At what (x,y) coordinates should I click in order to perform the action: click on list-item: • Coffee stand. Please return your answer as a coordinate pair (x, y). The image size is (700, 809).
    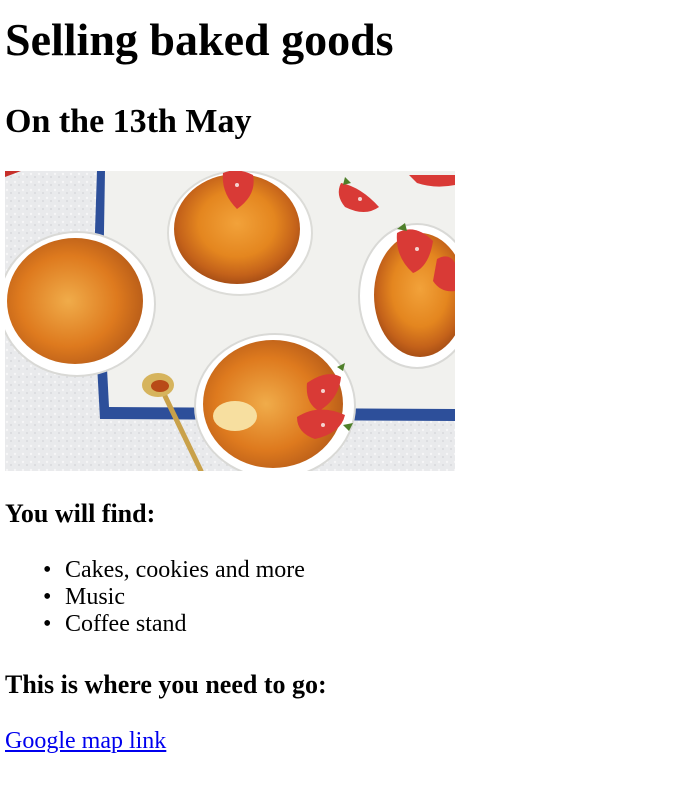
    Looking at the image, I should click on (369, 624).